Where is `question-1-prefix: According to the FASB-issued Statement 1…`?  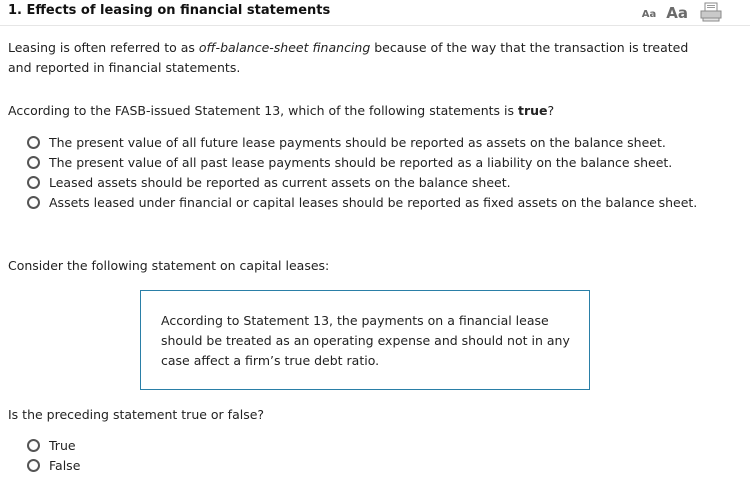
question-1-prefix: According to the FASB-issued Statement 1… is located at coordinates (263, 110).